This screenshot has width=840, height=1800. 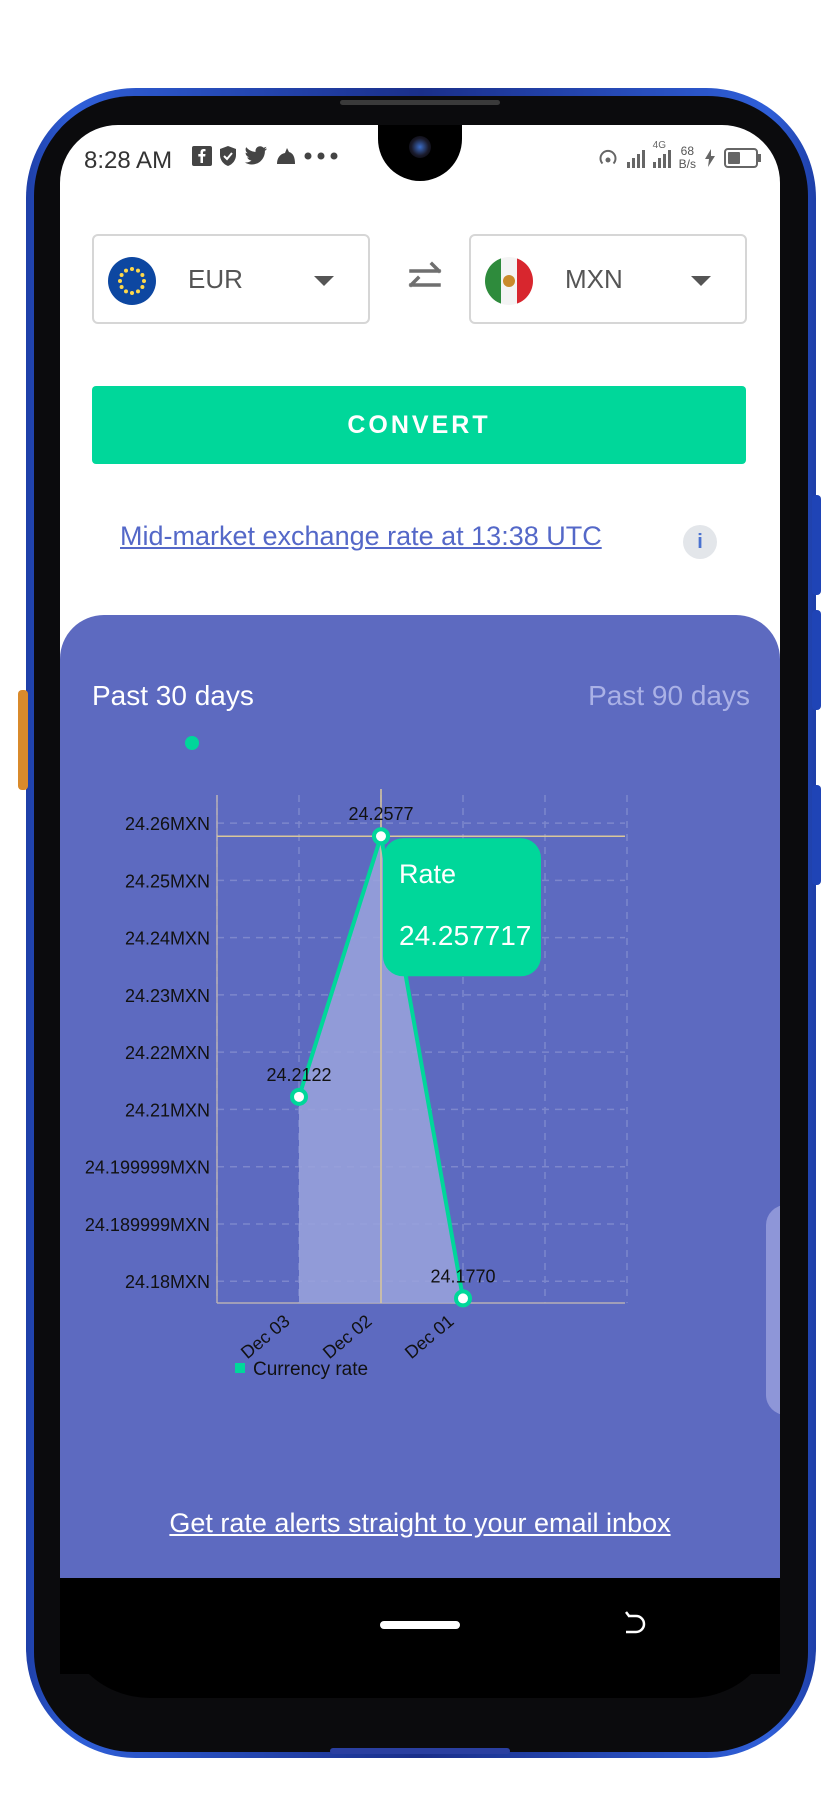 I want to click on side-drawer-handle, so click(x=773, y=1310).